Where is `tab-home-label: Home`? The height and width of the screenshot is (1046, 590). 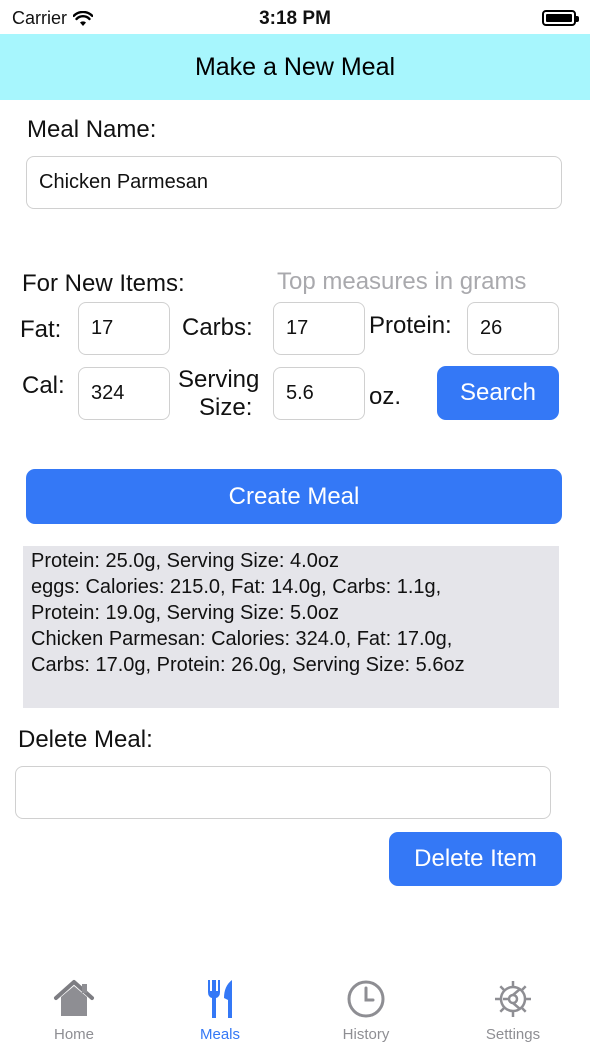 tab-home-label: Home is located at coordinates (73, 1034).